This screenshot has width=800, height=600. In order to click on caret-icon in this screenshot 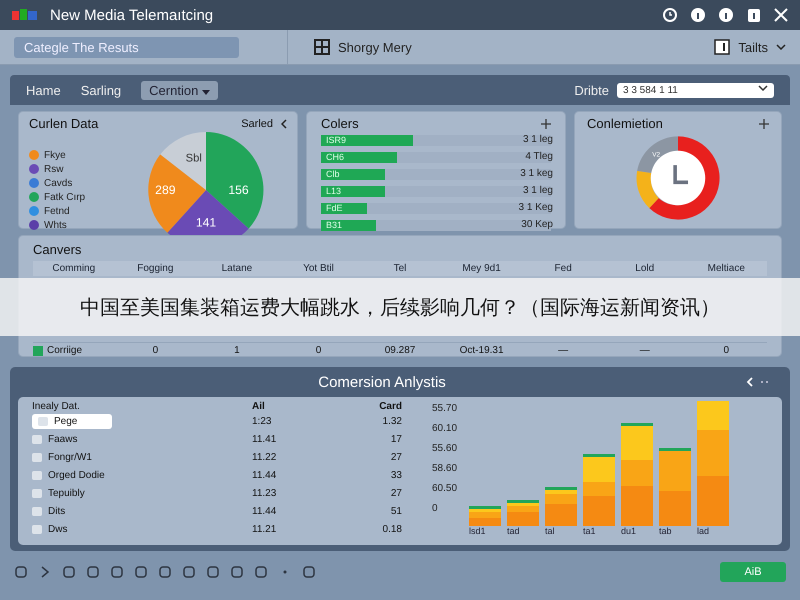, I will do `click(206, 92)`.